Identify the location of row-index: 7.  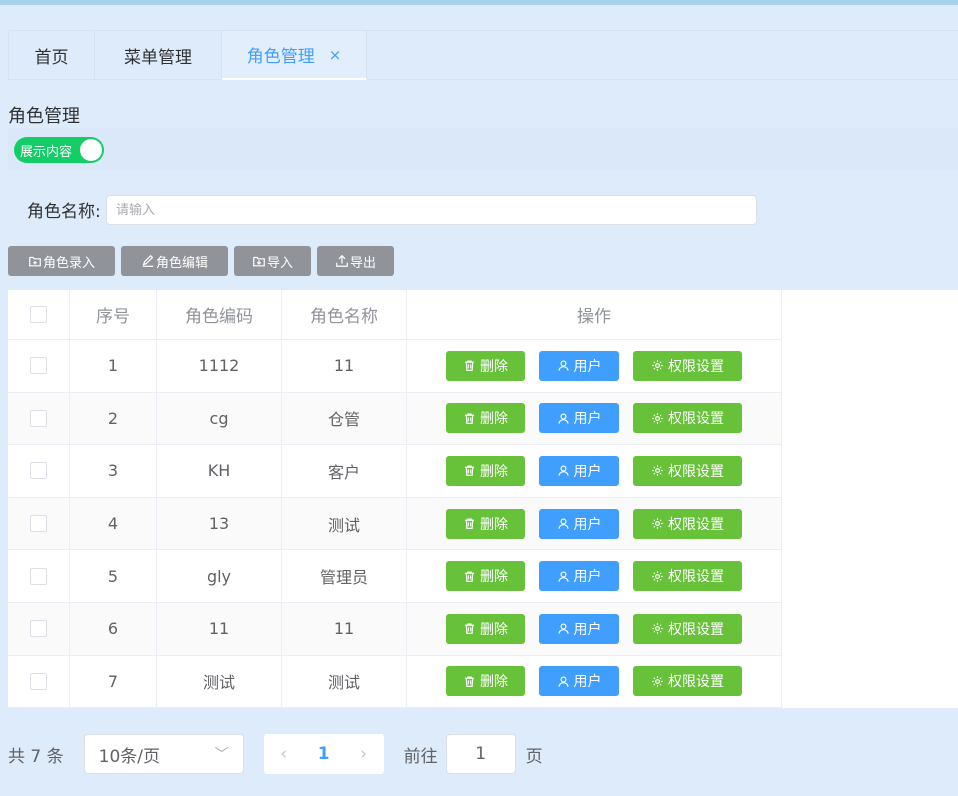
(113, 681).